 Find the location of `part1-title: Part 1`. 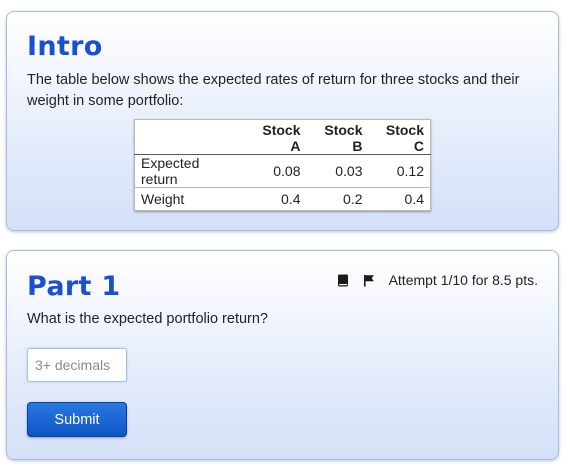

part1-title: Part 1 is located at coordinates (74, 286).